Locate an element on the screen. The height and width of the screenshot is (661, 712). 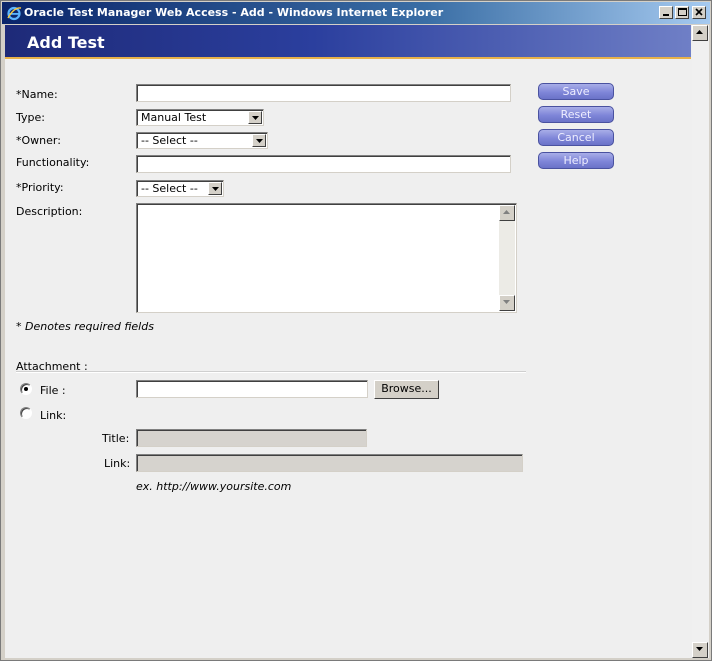
save-button: Save is located at coordinates (576, 91).